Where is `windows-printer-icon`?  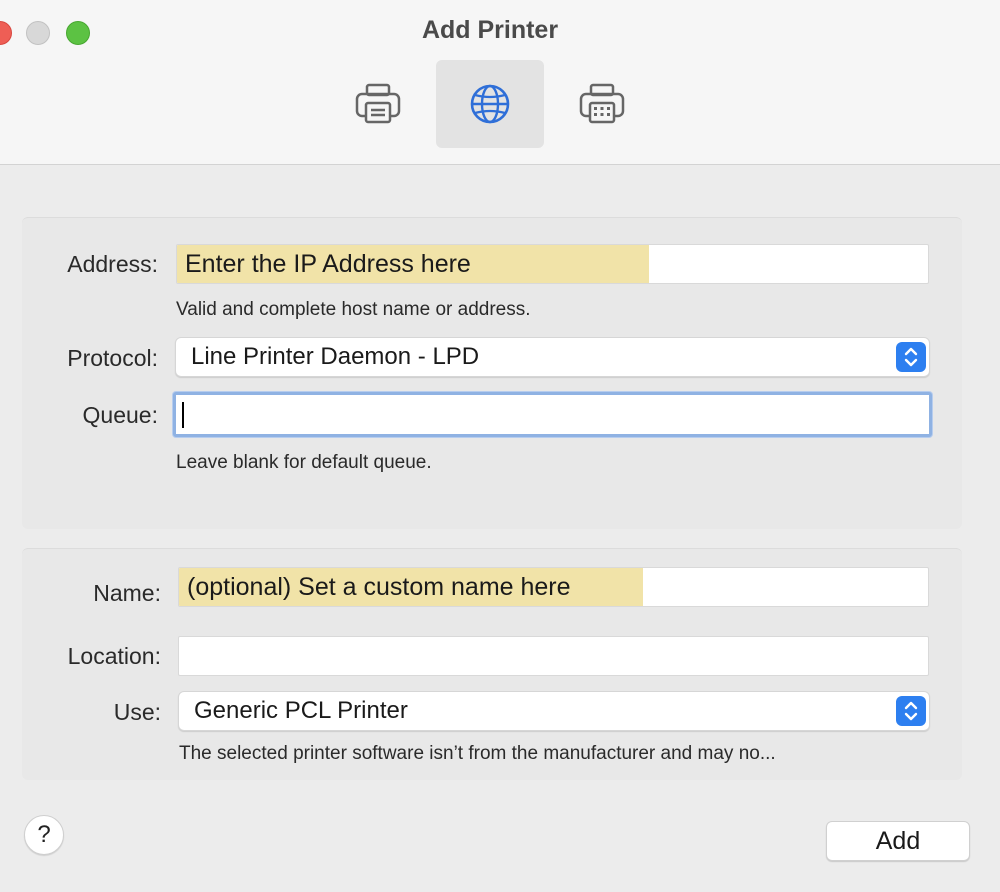 windows-printer-icon is located at coordinates (602, 103).